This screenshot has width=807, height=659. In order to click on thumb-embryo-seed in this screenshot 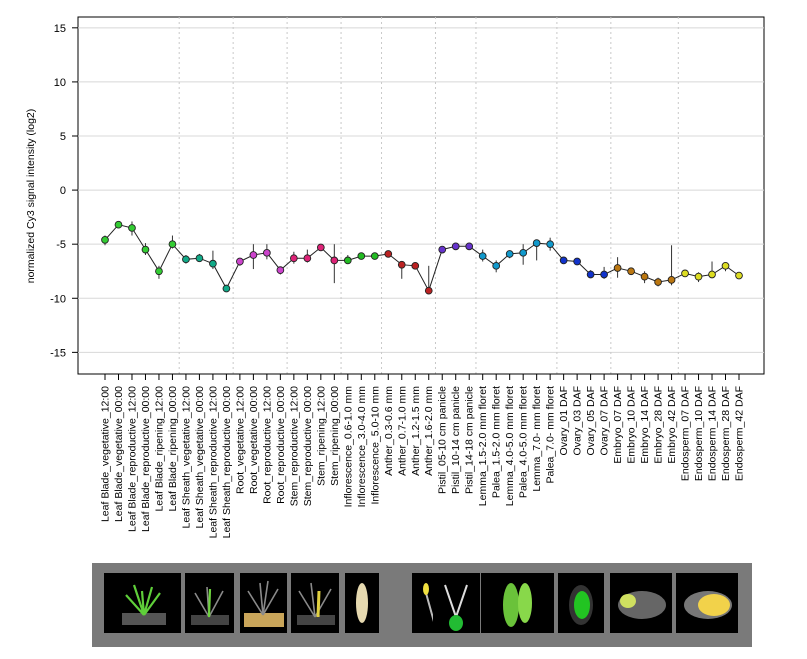, I will do `click(641, 603)`.